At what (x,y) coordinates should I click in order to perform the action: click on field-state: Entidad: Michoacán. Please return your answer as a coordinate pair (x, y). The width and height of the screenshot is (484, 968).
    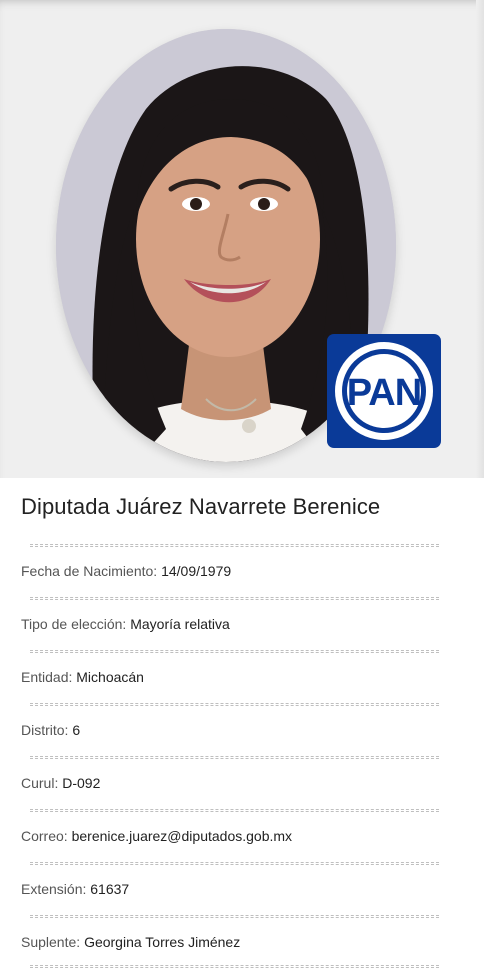
    Looking at the image, I should click on (82, 677).